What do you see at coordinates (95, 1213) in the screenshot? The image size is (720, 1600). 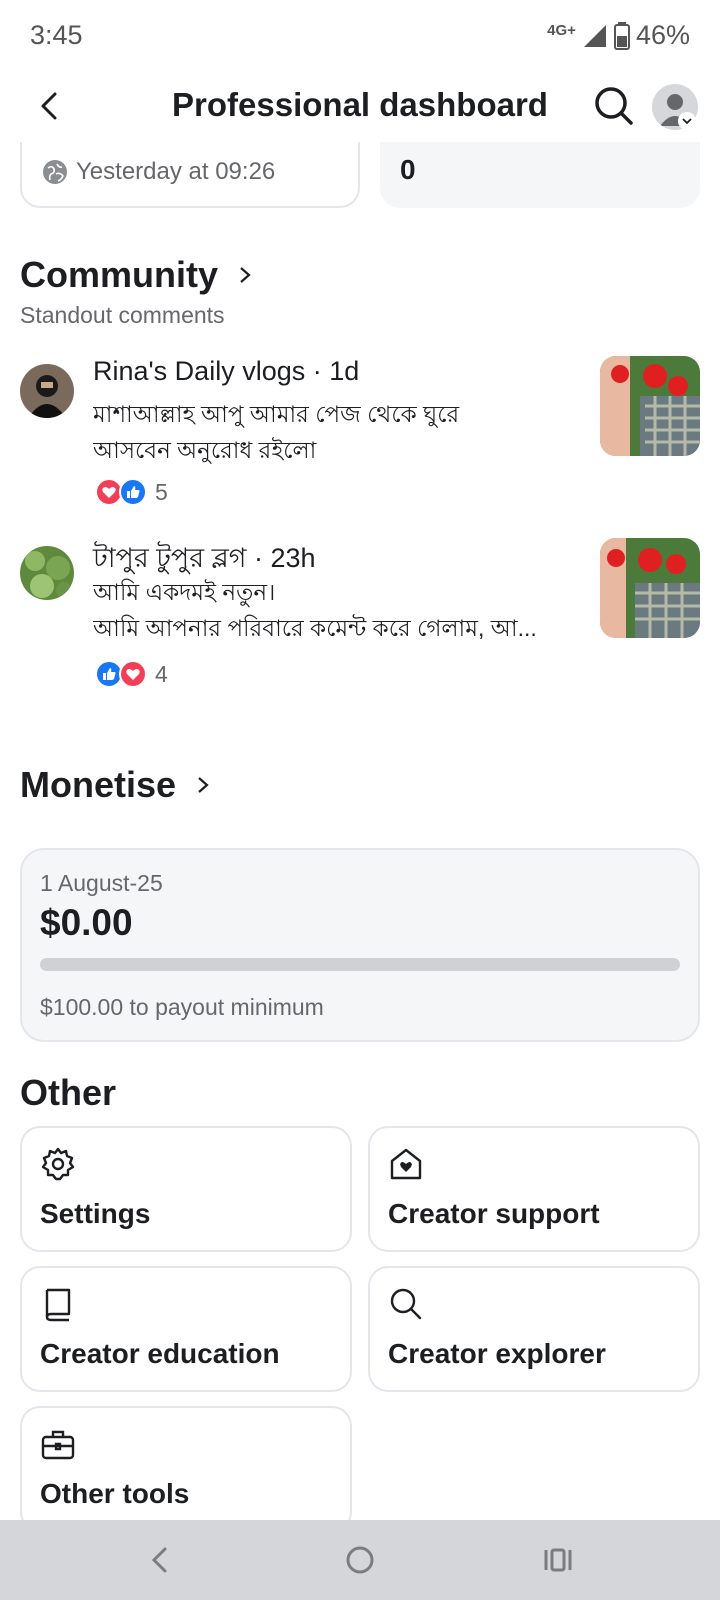 I see `settings-label: Settings` at bounding box center [95, 1213].